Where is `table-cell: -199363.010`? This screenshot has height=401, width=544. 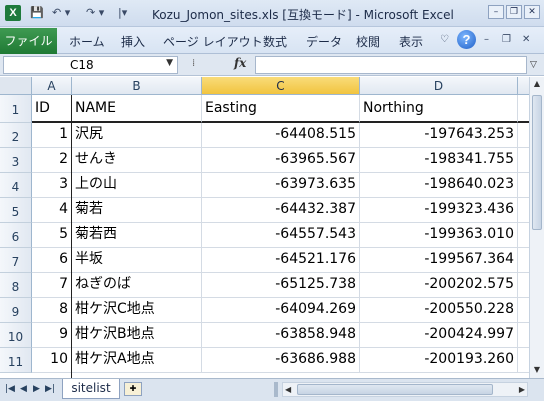 table-cell: -199363.010 is located at coordinates (439, 235).